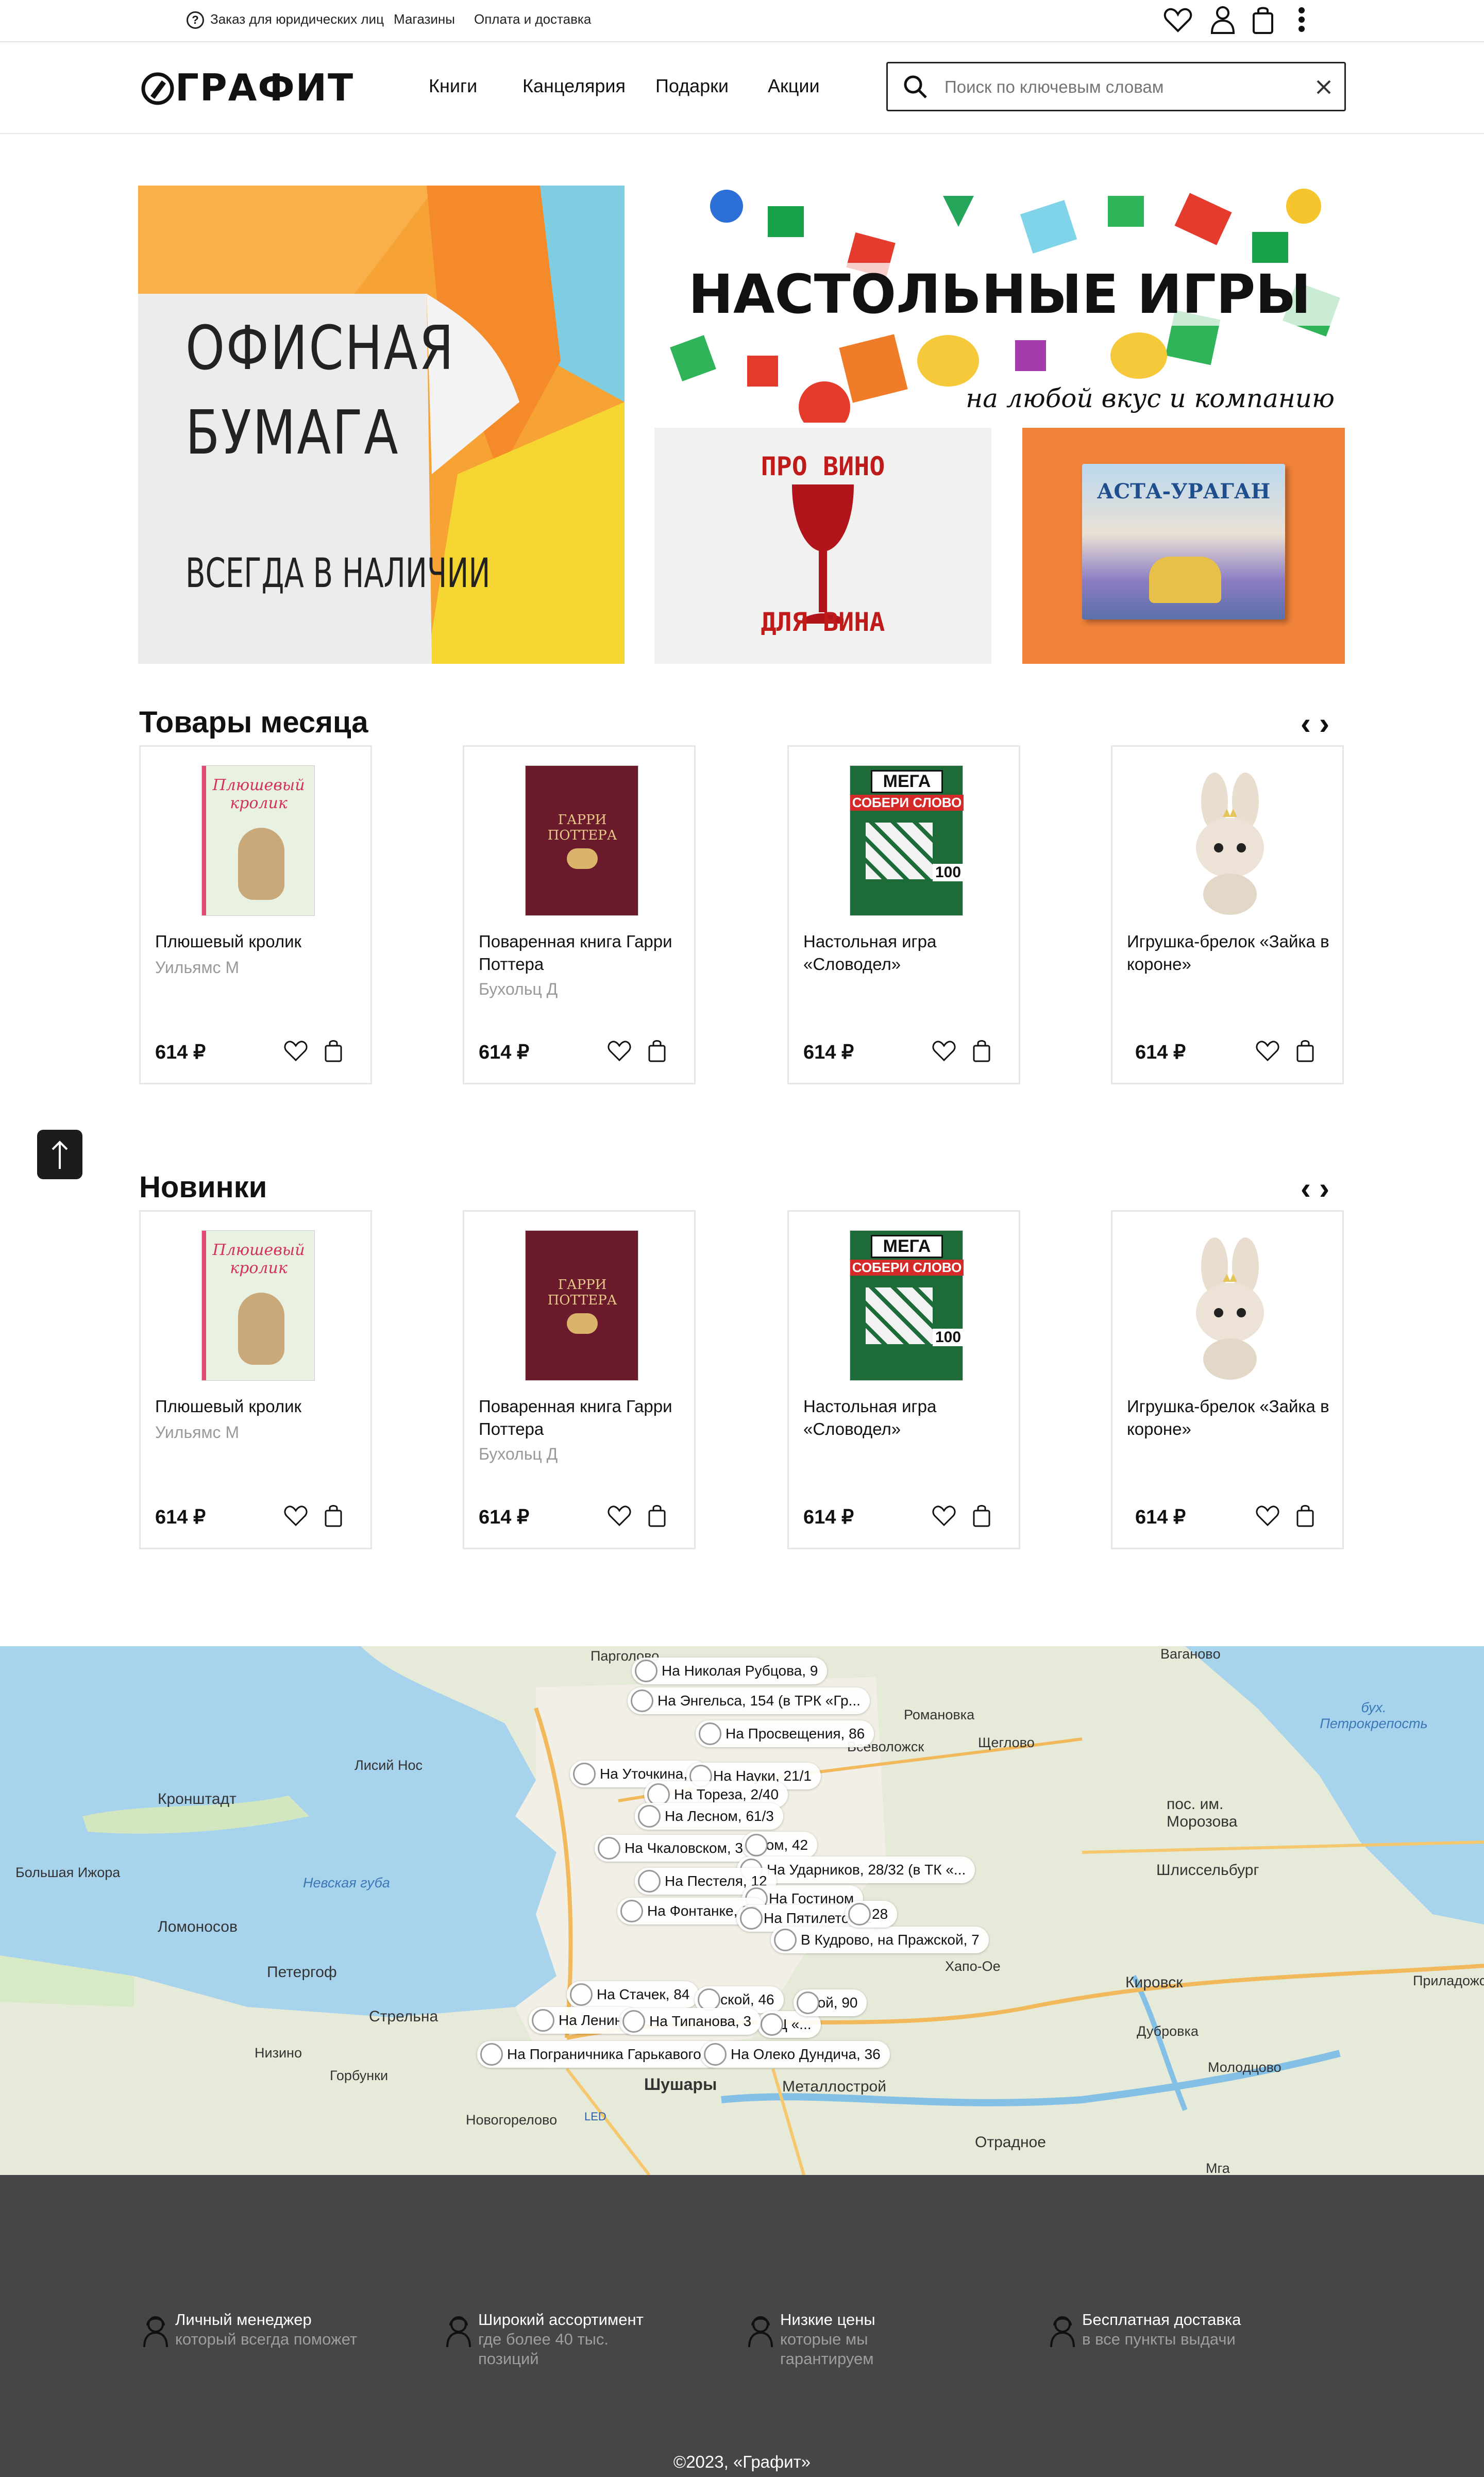 Image resolution: width=1484 pixels, height=2477 pixels. I want to click on search-input, so click(1125, 87).